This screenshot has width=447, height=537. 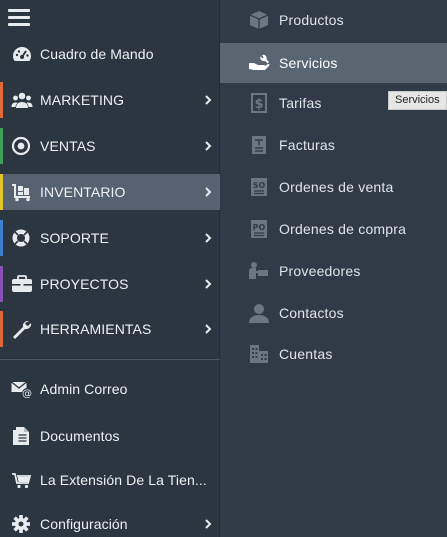 I want to click on submenu-item-proveedores: Proveedores, so click(x=333, y=271).